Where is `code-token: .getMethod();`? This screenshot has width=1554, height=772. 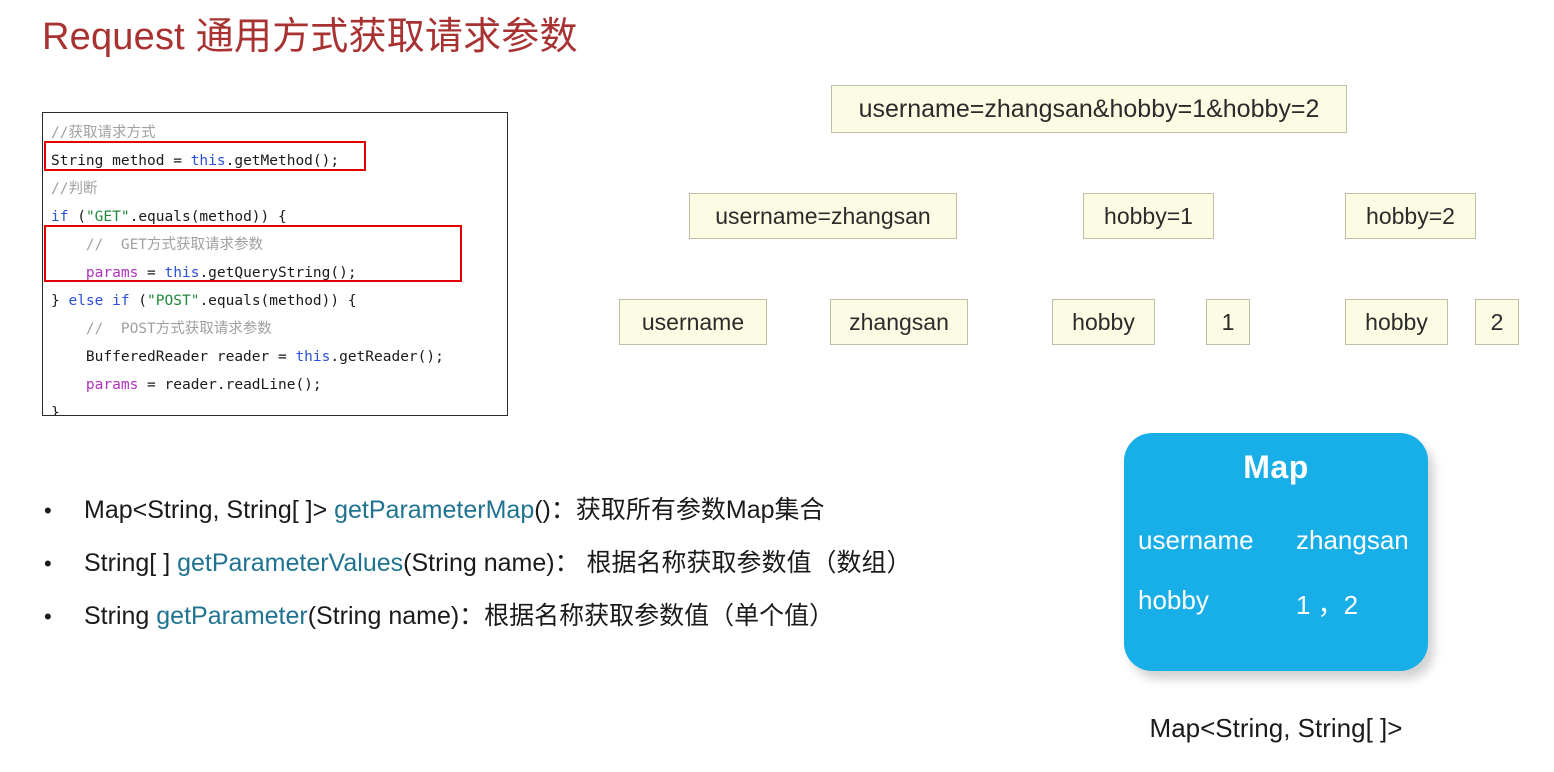 code-token: .getMethod(); is located at coordinates (282, 161).